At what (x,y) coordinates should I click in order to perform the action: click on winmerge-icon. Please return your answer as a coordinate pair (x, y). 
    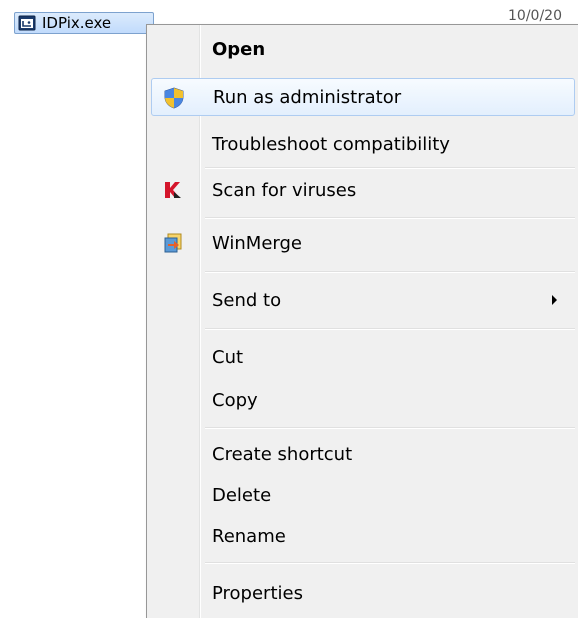
    Looking at the image, I should click on (173, 243).